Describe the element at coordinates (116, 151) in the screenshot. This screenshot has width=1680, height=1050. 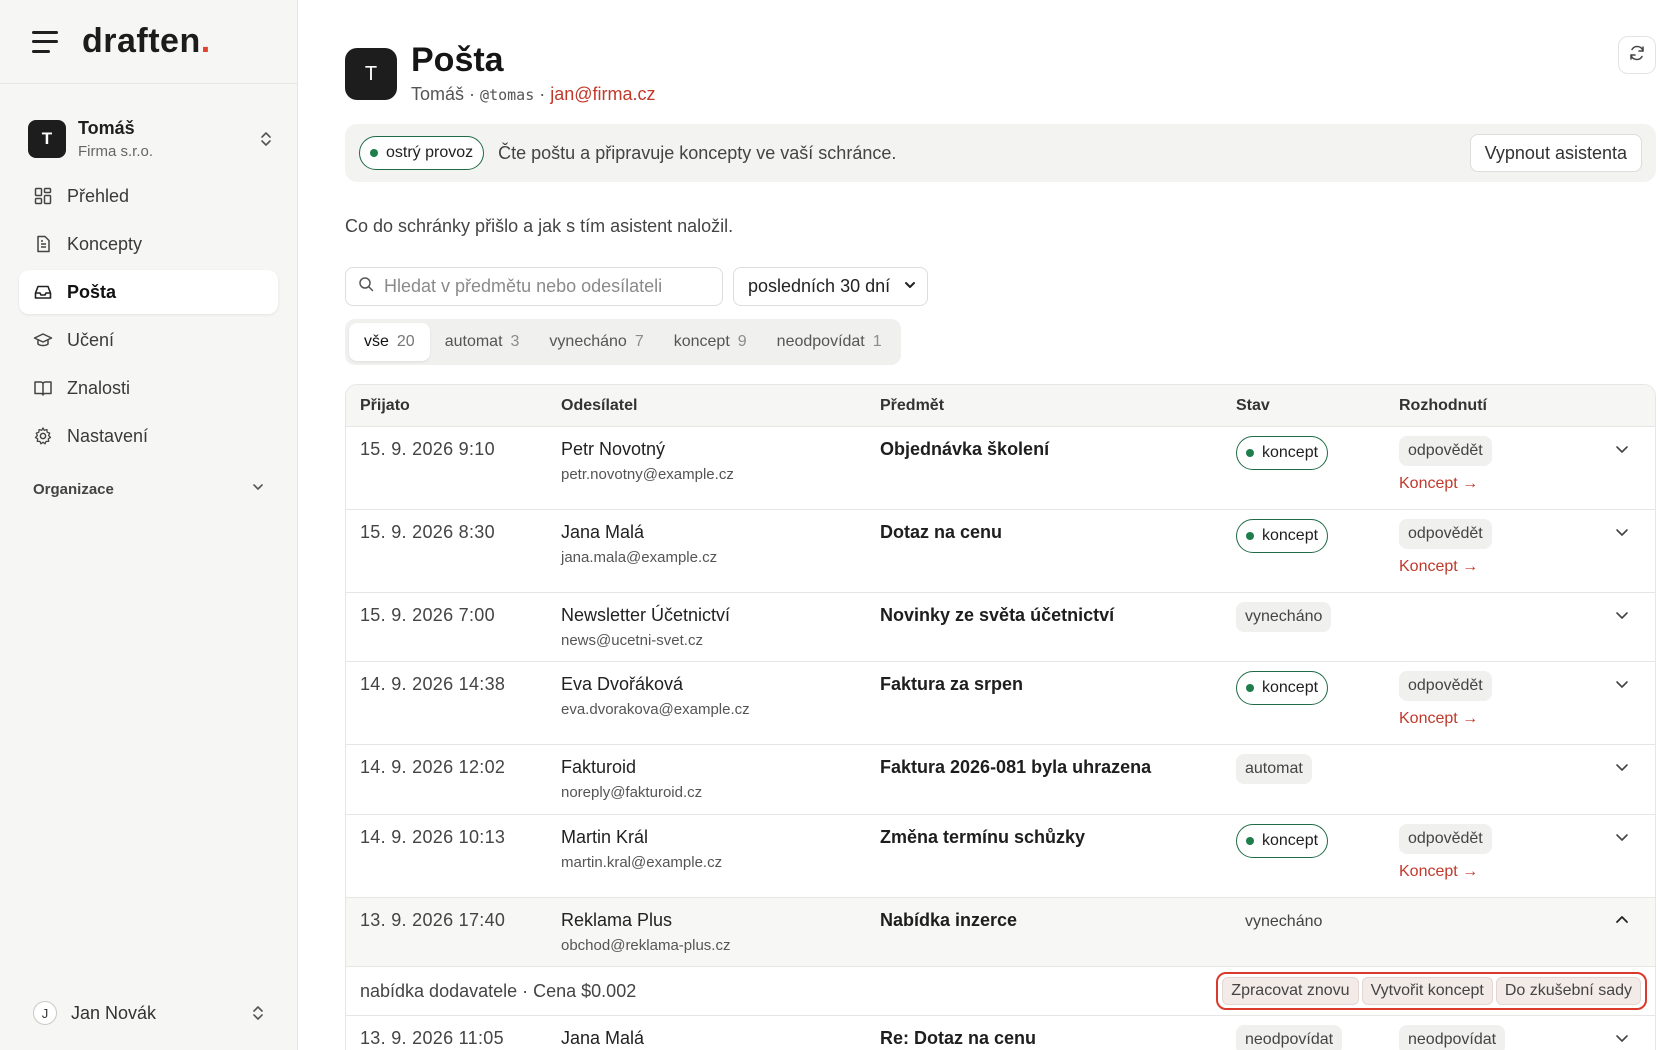
I see `account-org: Firma s.r.o.` at that location.